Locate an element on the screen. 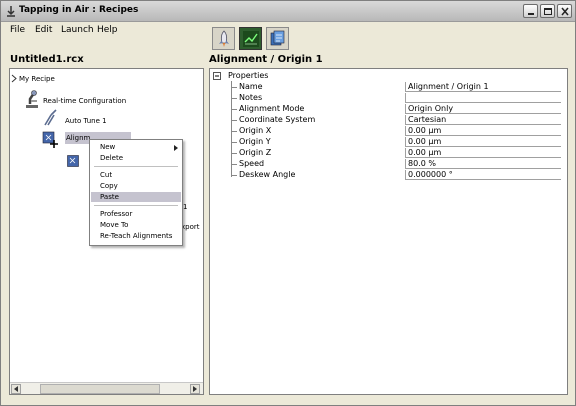  context-menu-copy: Copy is located at coordinates (136, 186).